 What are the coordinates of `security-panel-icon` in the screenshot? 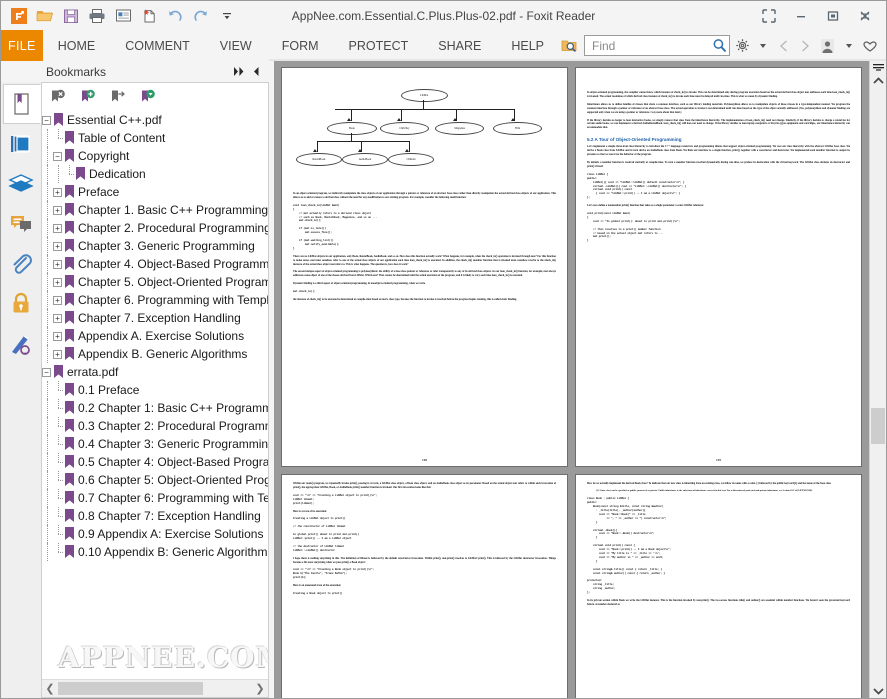 It's located at (21, 304).